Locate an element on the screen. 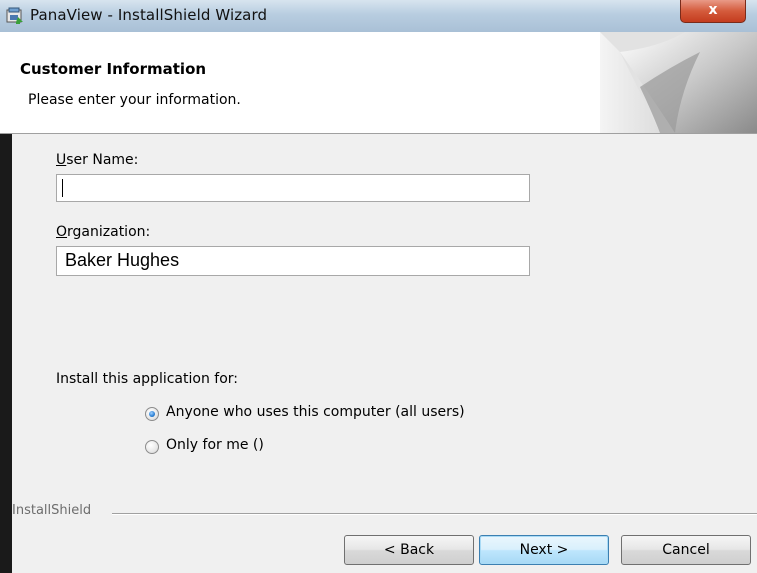  close-button: x is located at coordinates (713, 11).